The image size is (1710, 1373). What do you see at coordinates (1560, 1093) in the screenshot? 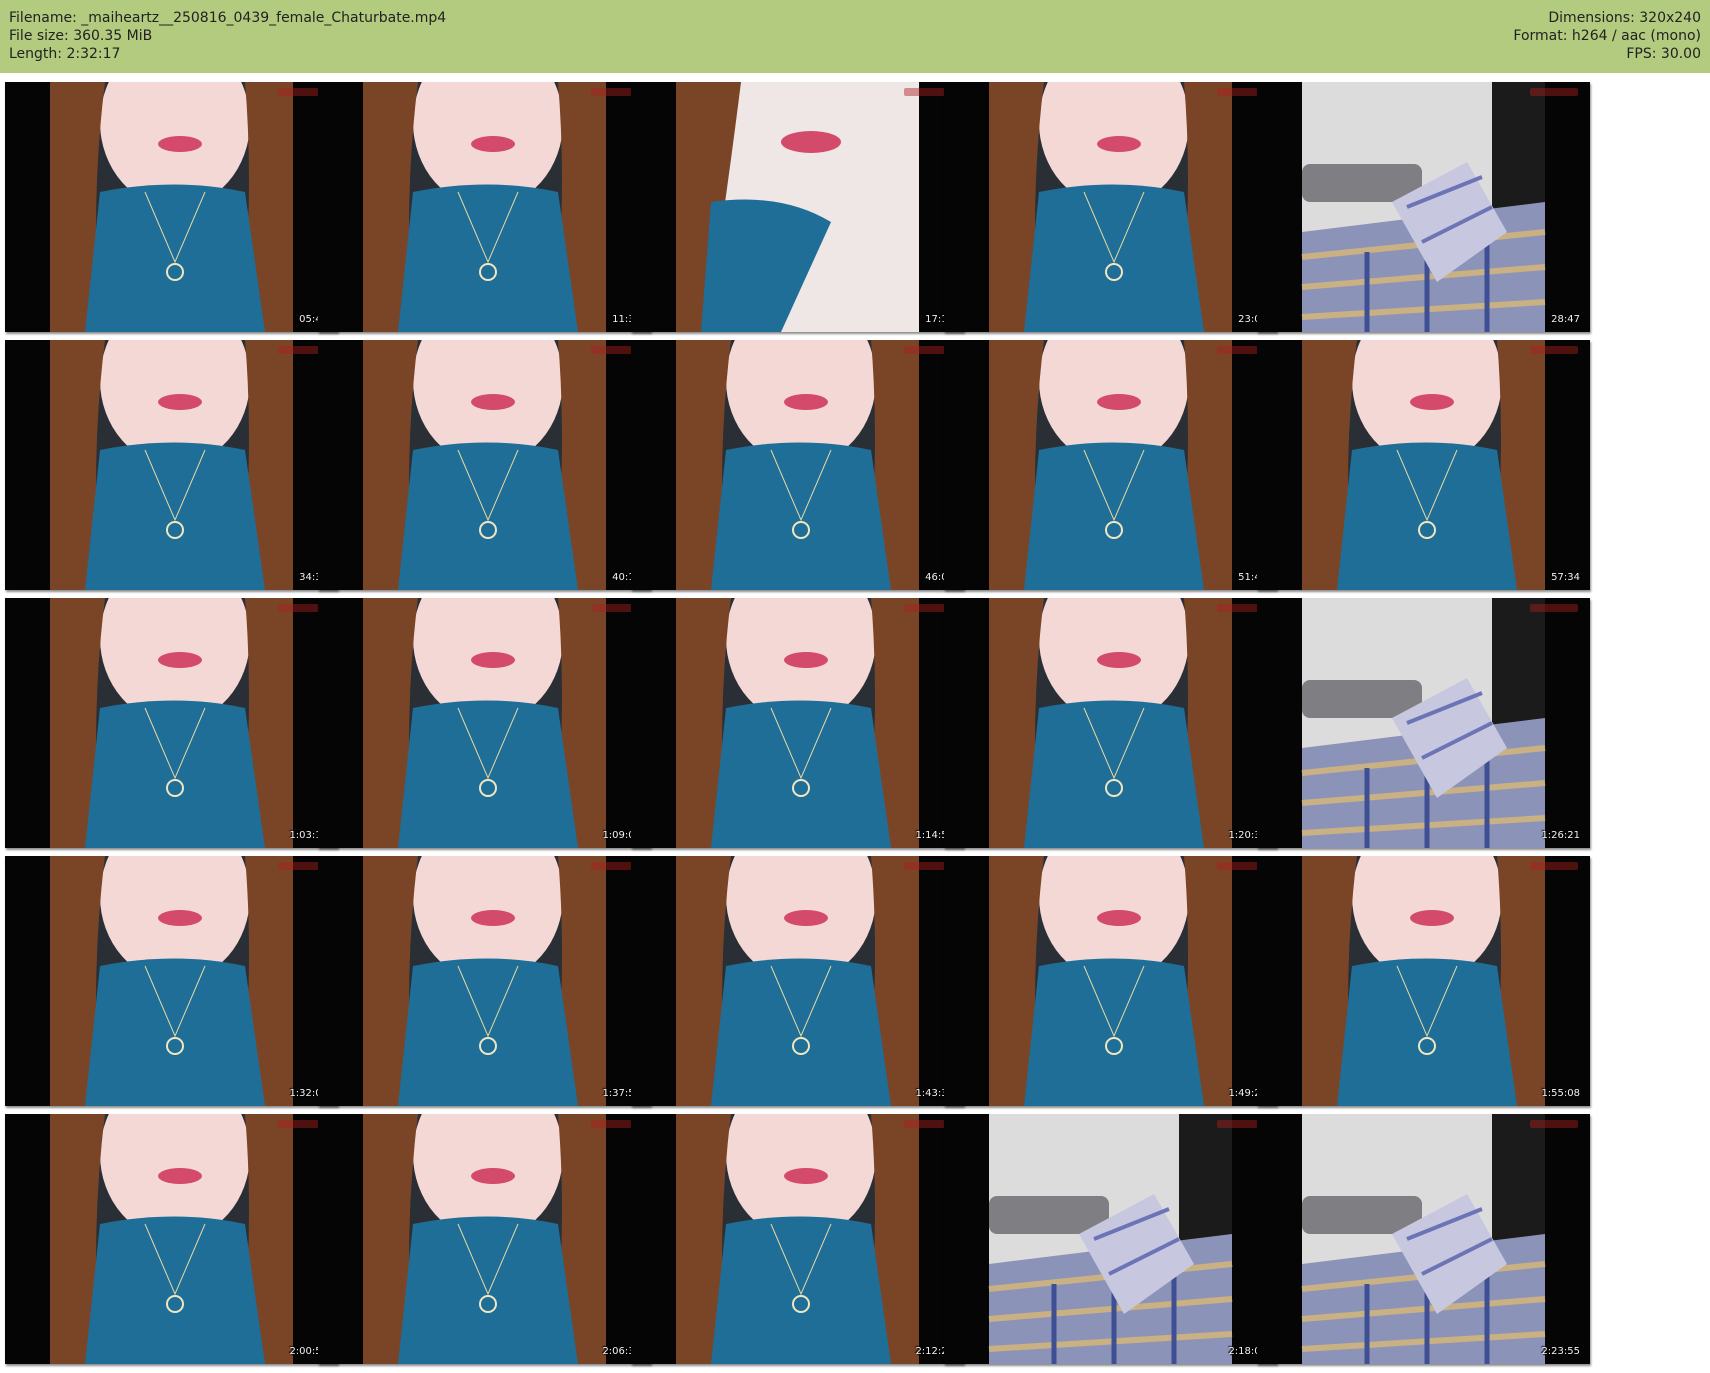
I see `timestamp-label: 1:55:08` at bounding box center [1560, 1093].